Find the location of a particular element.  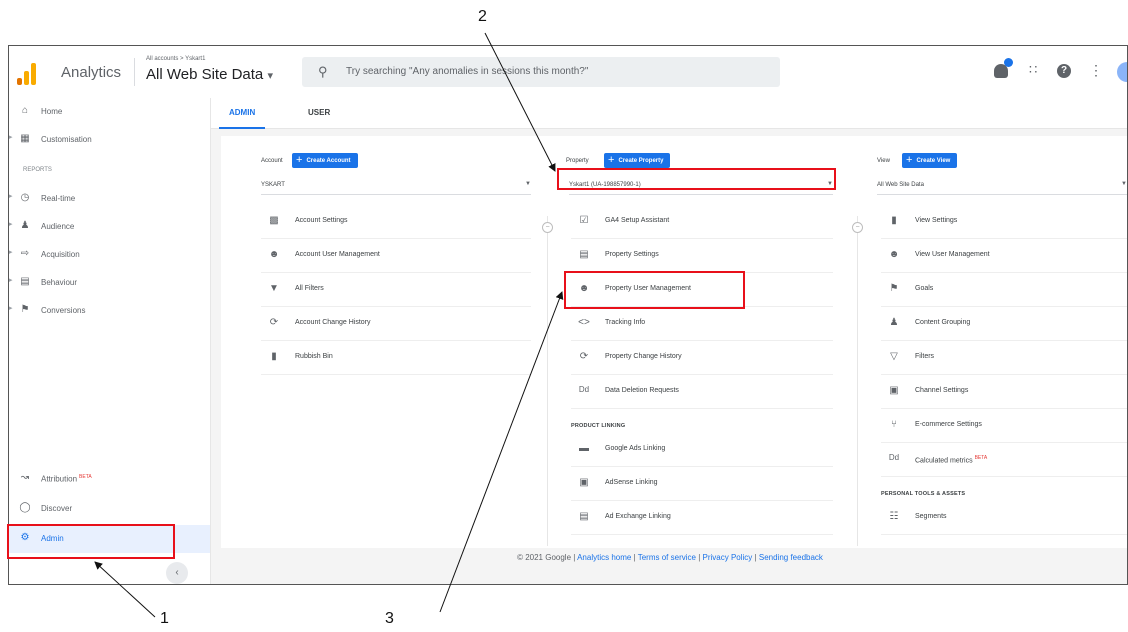

tracking-info-item: <> Tracking Info is located at coordinates (702, 323).